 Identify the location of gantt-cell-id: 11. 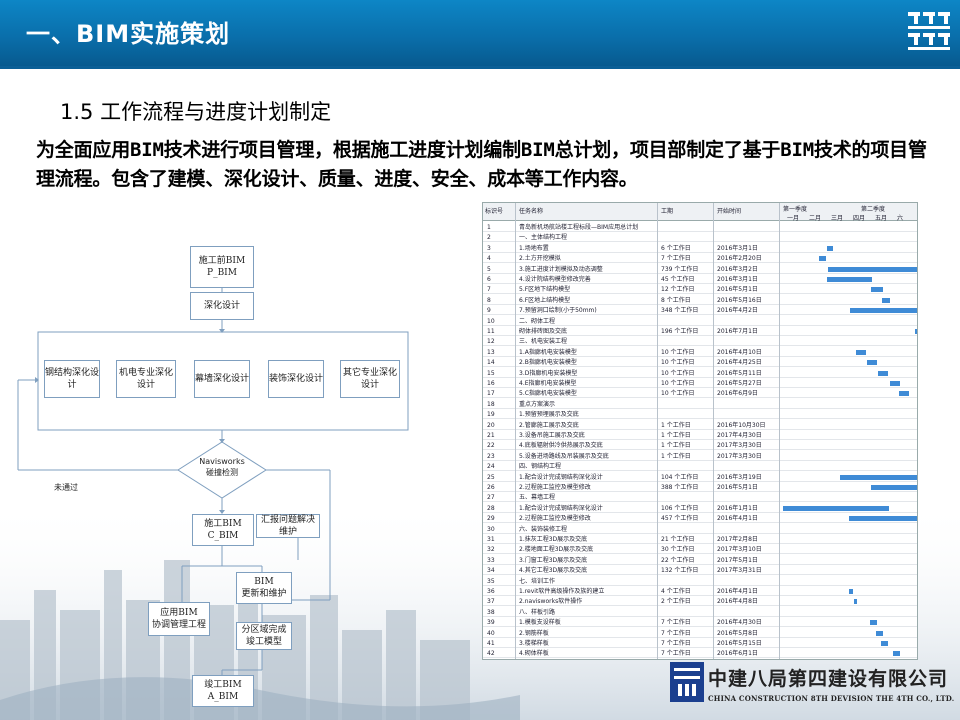
(491, 331).